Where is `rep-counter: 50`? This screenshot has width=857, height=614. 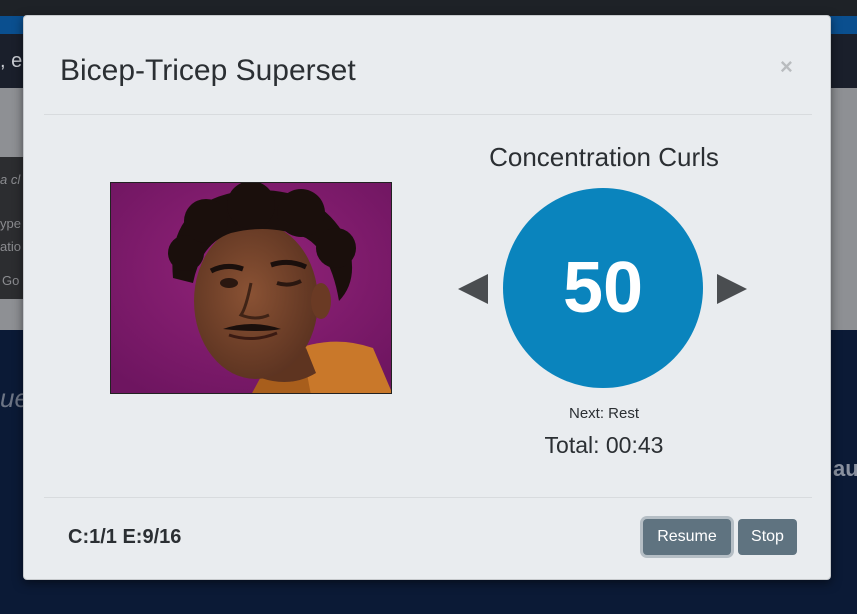 rep-counter: 50 is located at coordinates (603, 288).